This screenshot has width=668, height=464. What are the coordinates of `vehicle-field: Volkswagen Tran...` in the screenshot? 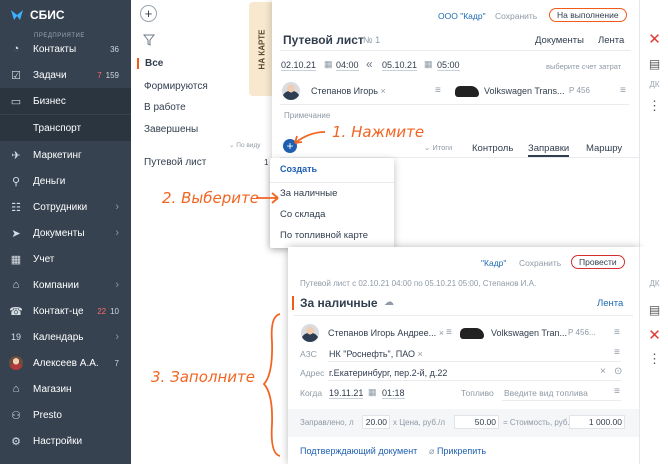 It's located at (529, 333).